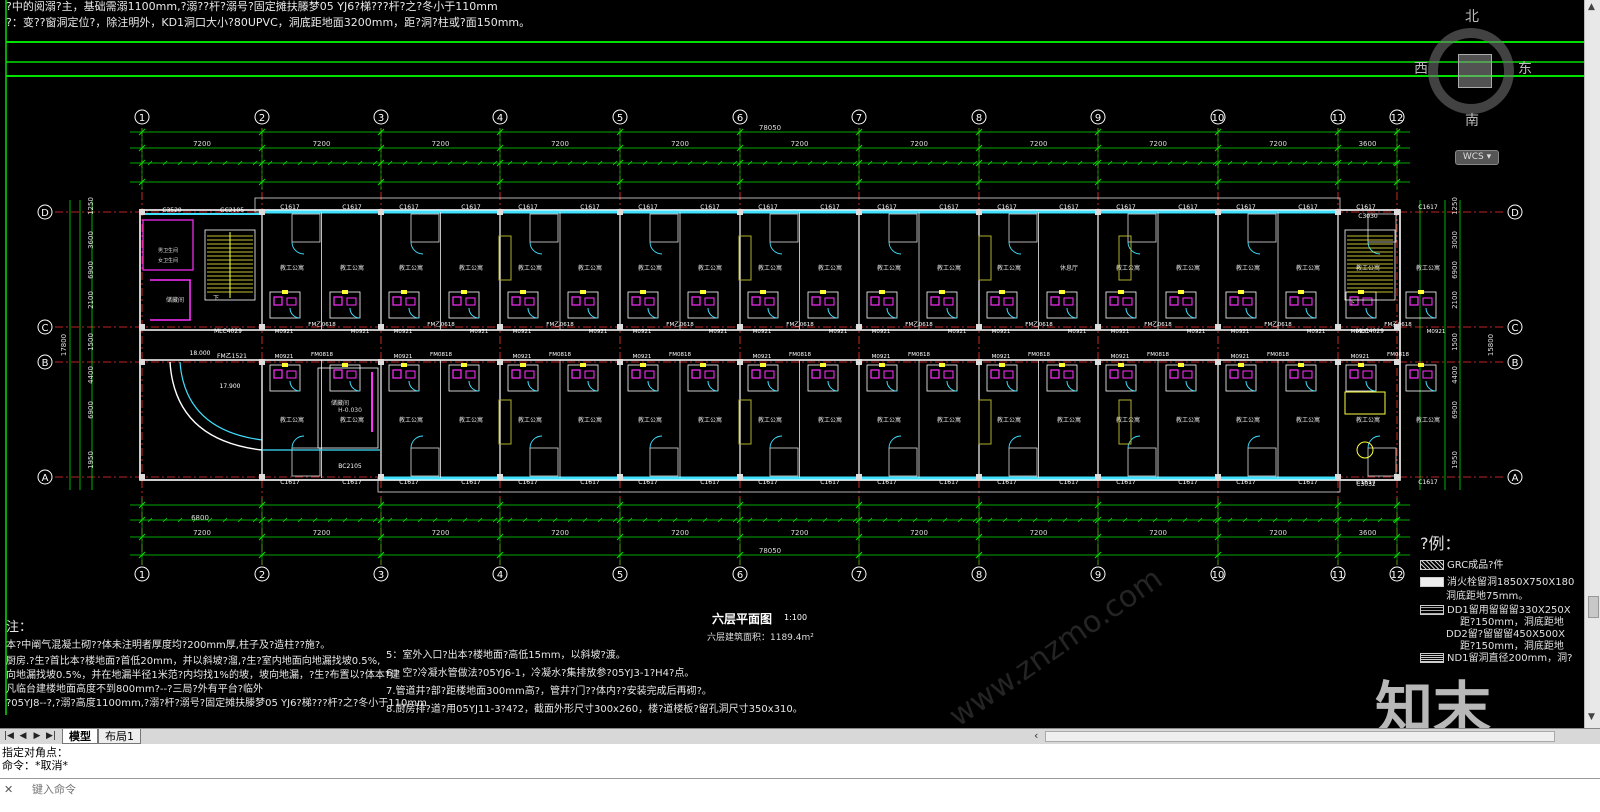 Image resolution: width=1600 pixels, height=812 pixels. Describe the element at coordinates (1421, 68) in the screenshot. I see `compass-west: 西` at that location.